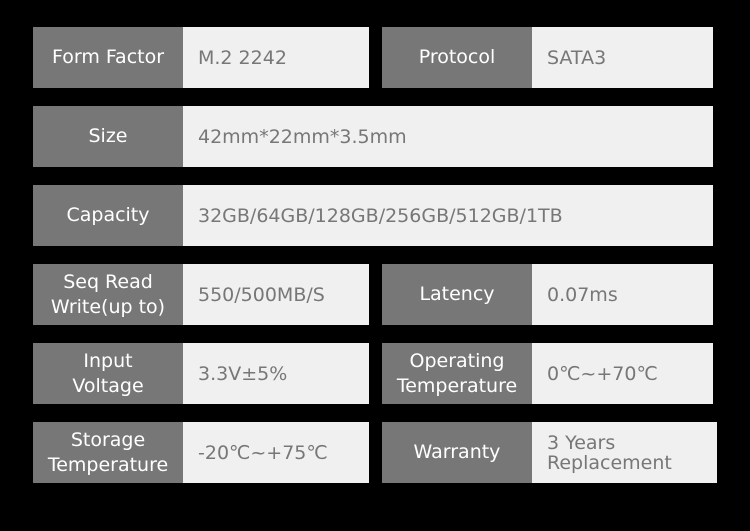  What do you see at coordinates (108, 57) in the screenshot?
I see `spec-label: Form Factor` at bounding box center [108, 57].